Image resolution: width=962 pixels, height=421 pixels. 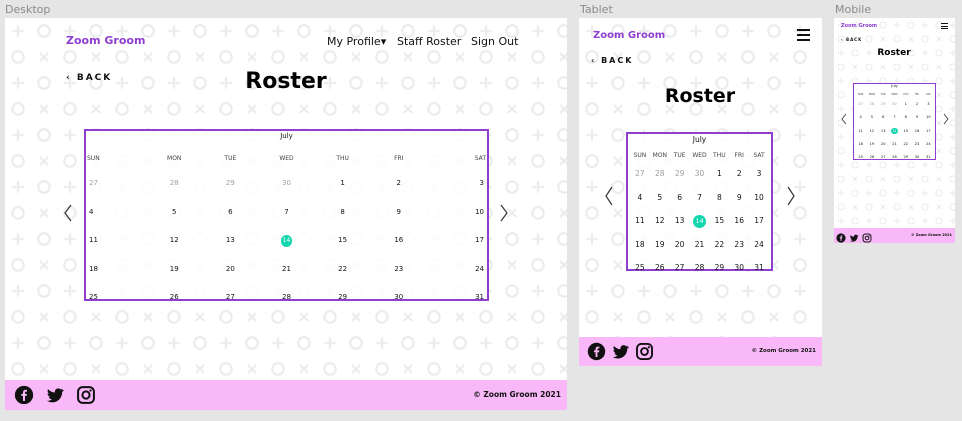 I want to click on calendar-day: 1, so click(x=343, y=183).